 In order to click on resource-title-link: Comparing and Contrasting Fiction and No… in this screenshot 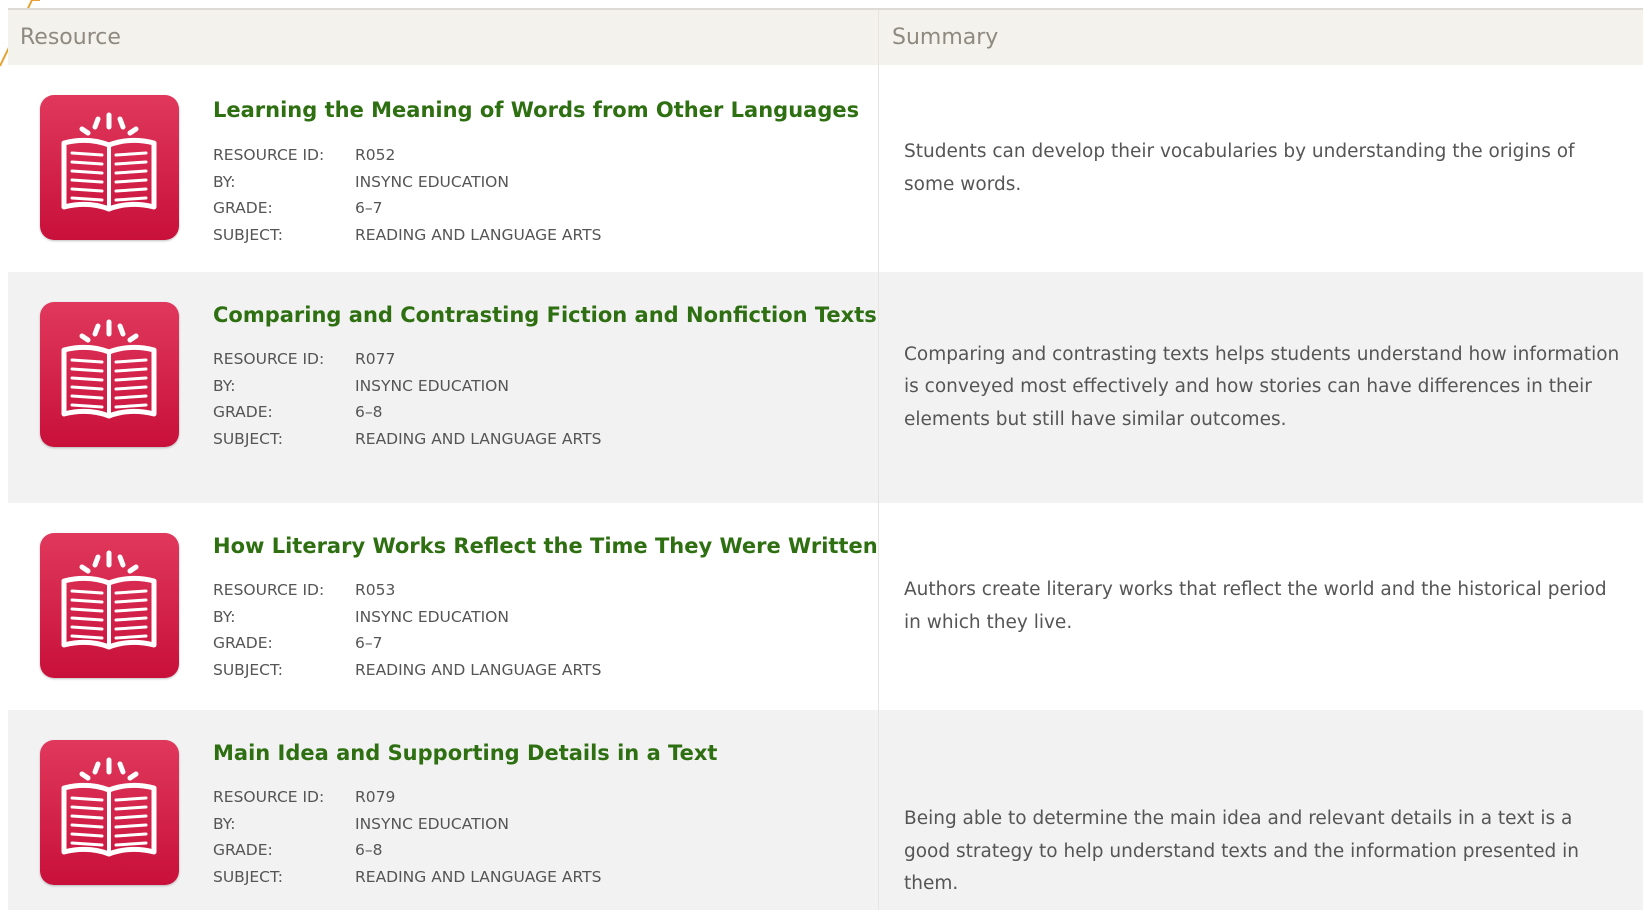, I will do `click(545, 315)`.